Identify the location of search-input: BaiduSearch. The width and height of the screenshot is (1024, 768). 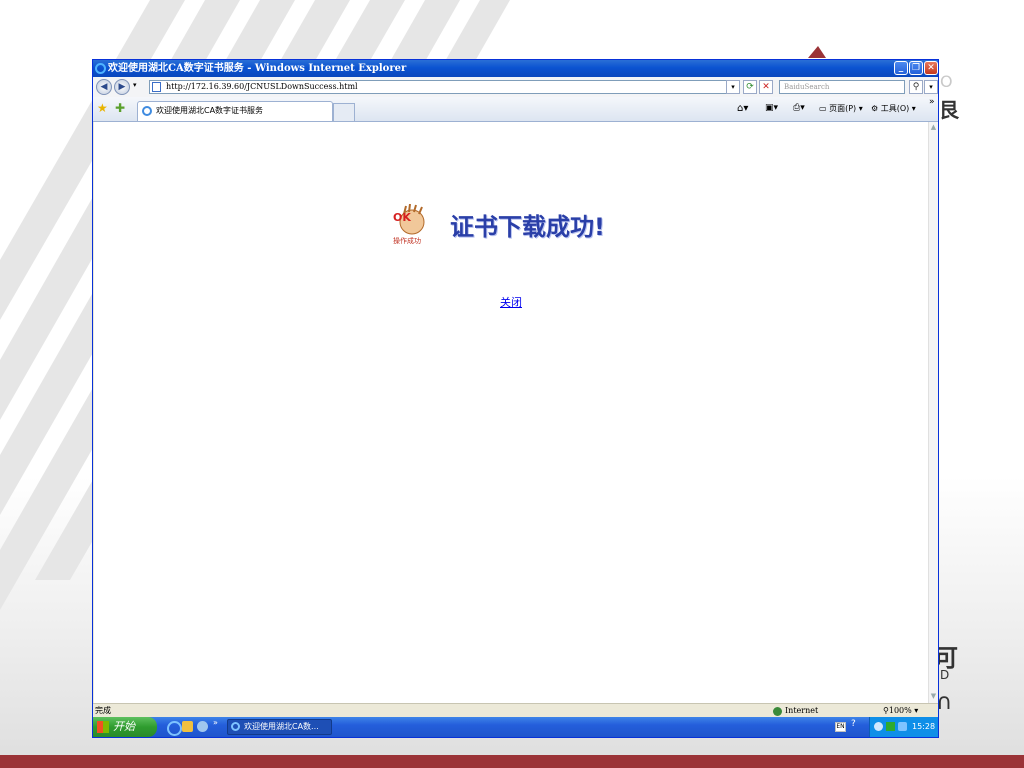
(842, 87).